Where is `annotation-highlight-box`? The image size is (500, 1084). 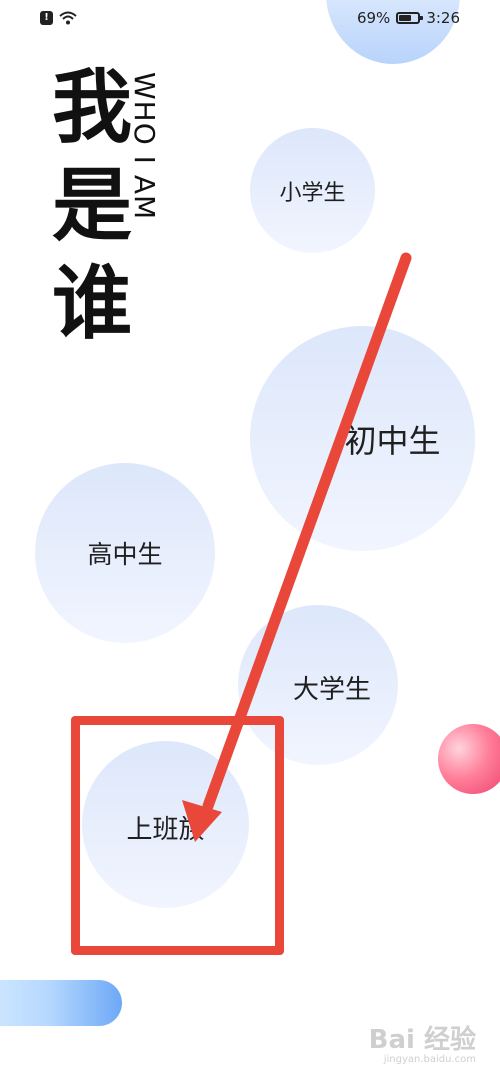 annotation-highlight-box is located at coordinates (177, 835).